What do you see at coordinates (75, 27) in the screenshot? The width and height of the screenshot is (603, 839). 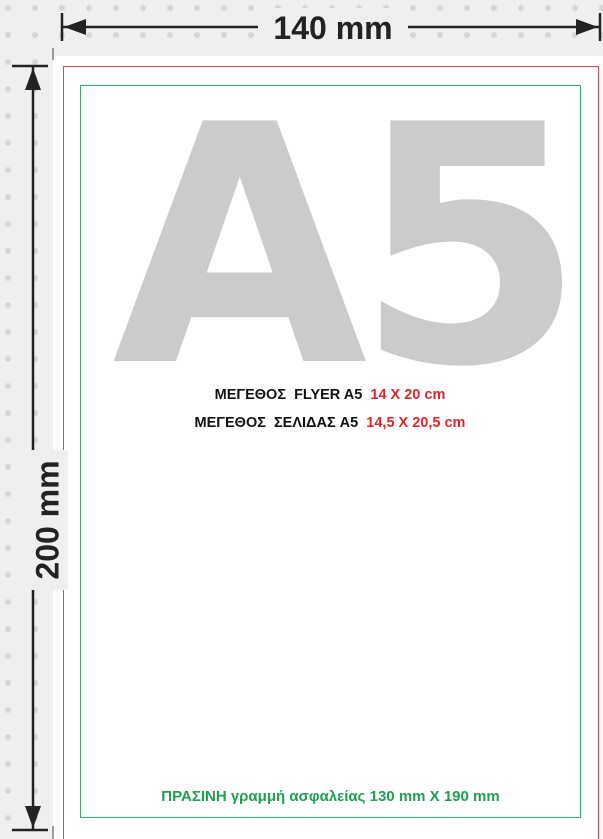 I see `width-arrow-left` at bounding box center [75, 27].